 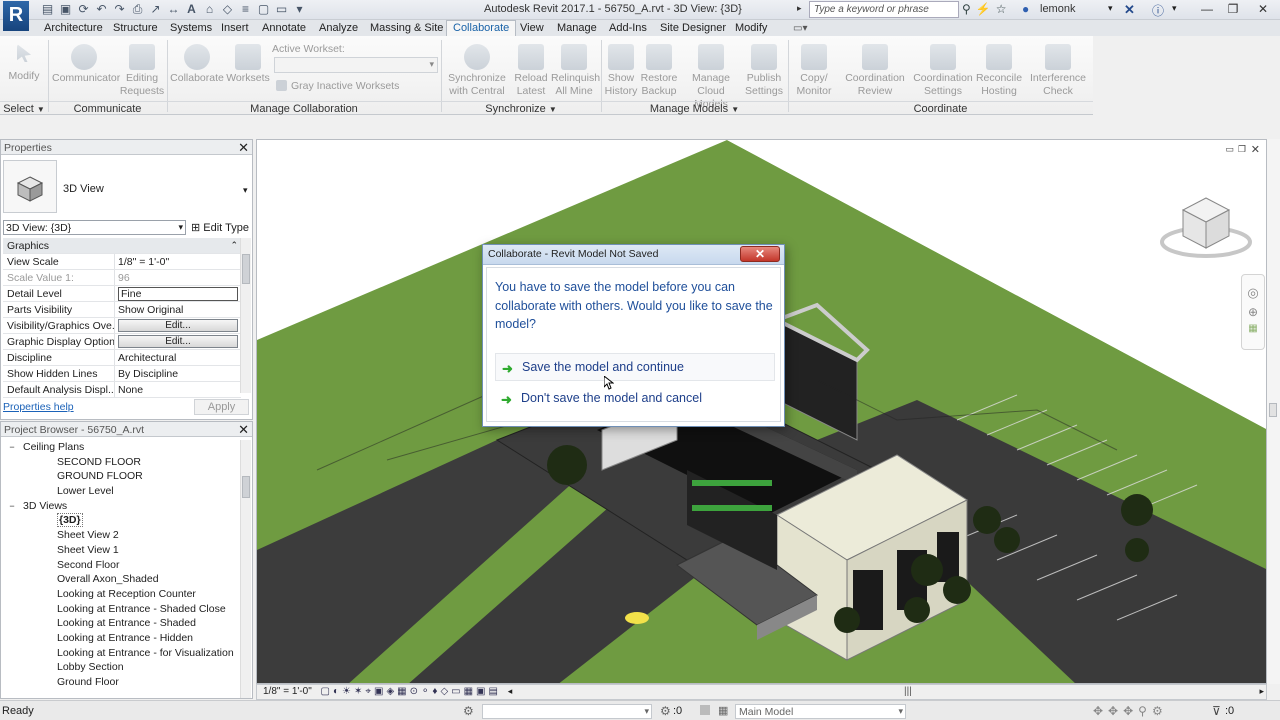 What do you see at coordinates (799, 8) in the screenshot?
I see `chevron-right-icon: ▸` at bounding box center [799, 8].